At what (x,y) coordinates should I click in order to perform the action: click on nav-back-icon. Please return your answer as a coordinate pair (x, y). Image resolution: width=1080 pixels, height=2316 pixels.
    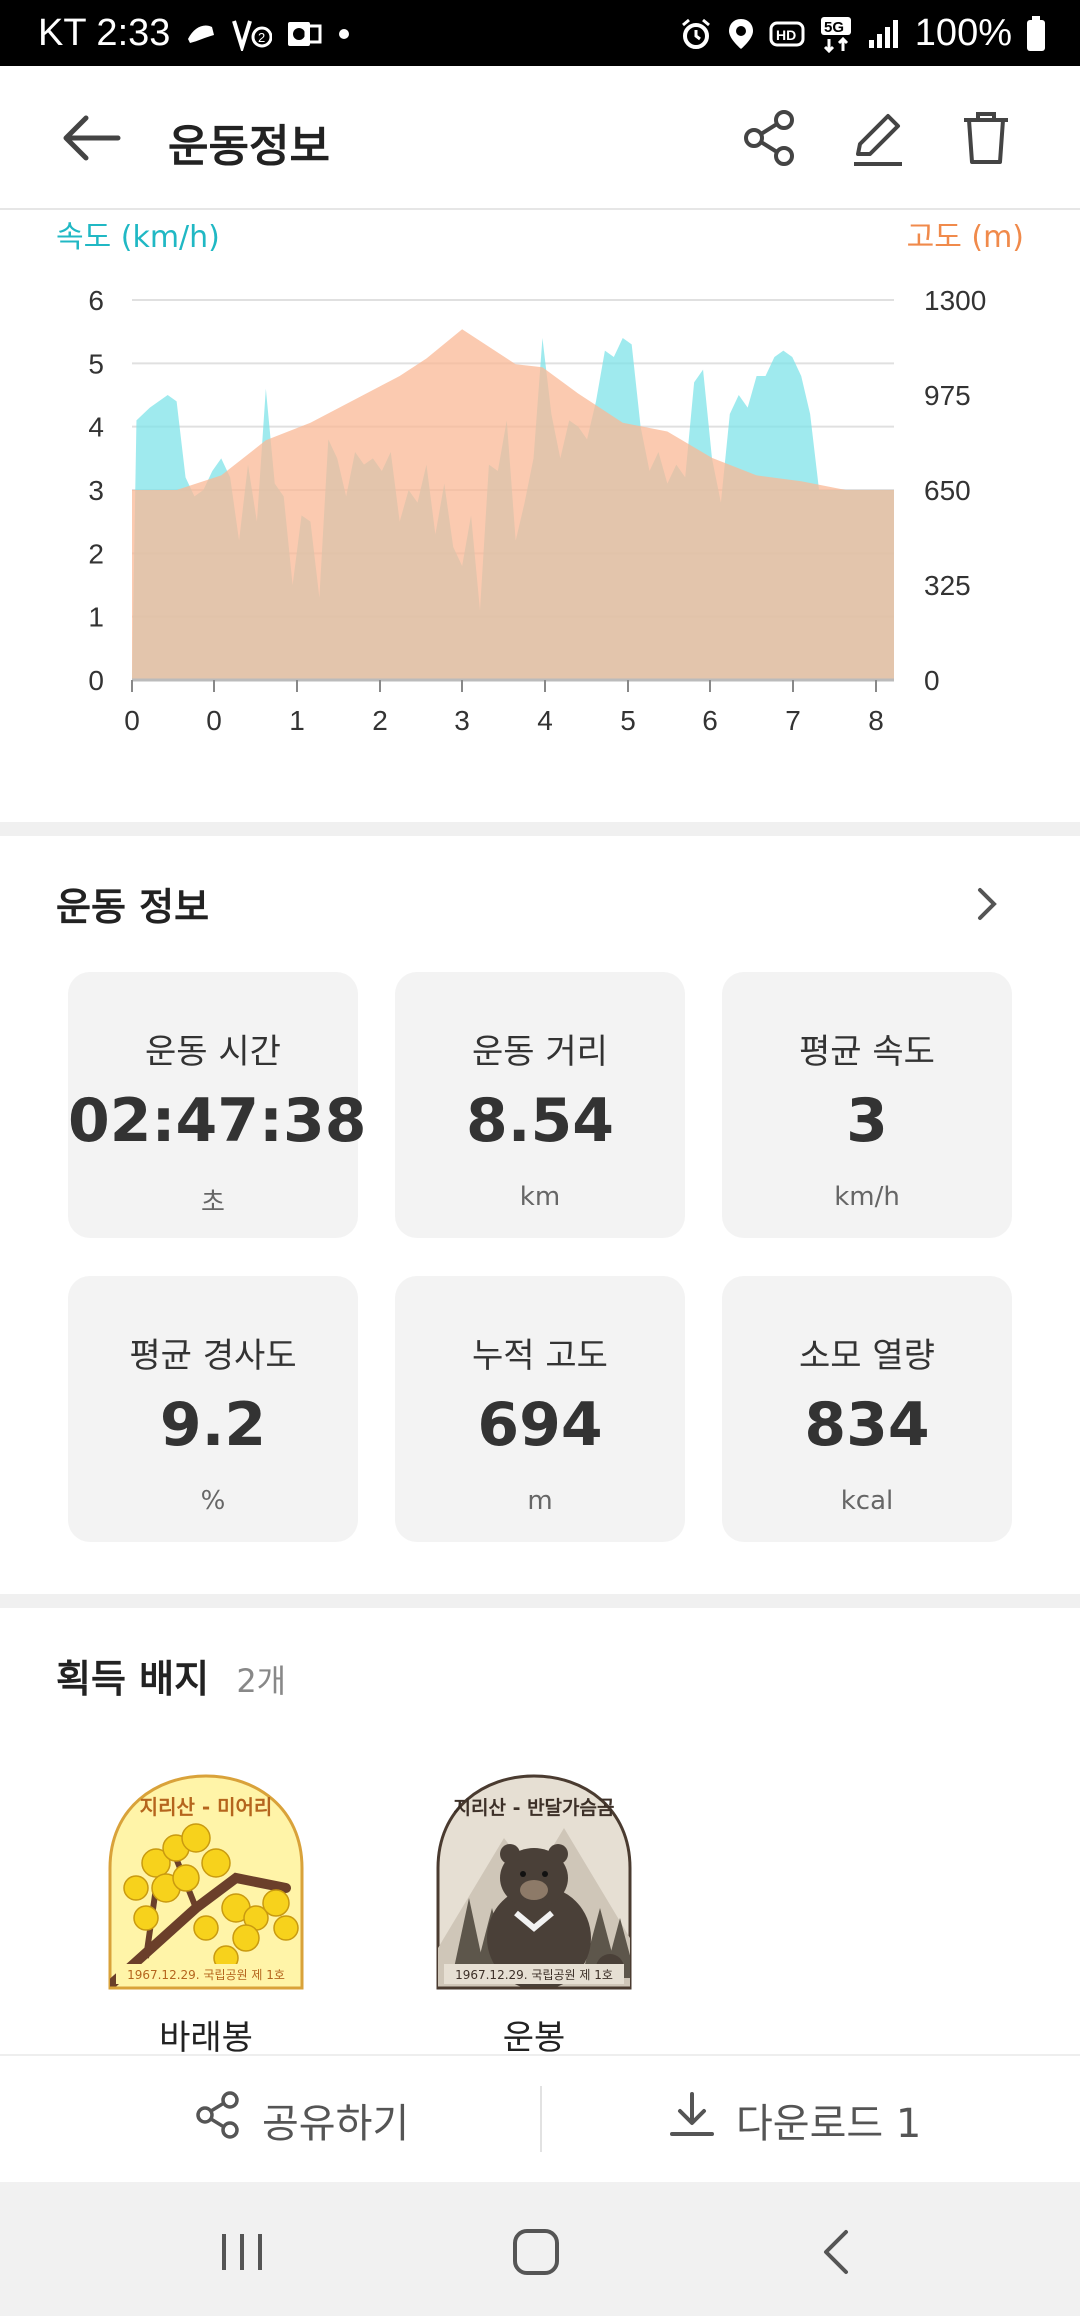
    Looking at the image, I should click on (838, 2252).